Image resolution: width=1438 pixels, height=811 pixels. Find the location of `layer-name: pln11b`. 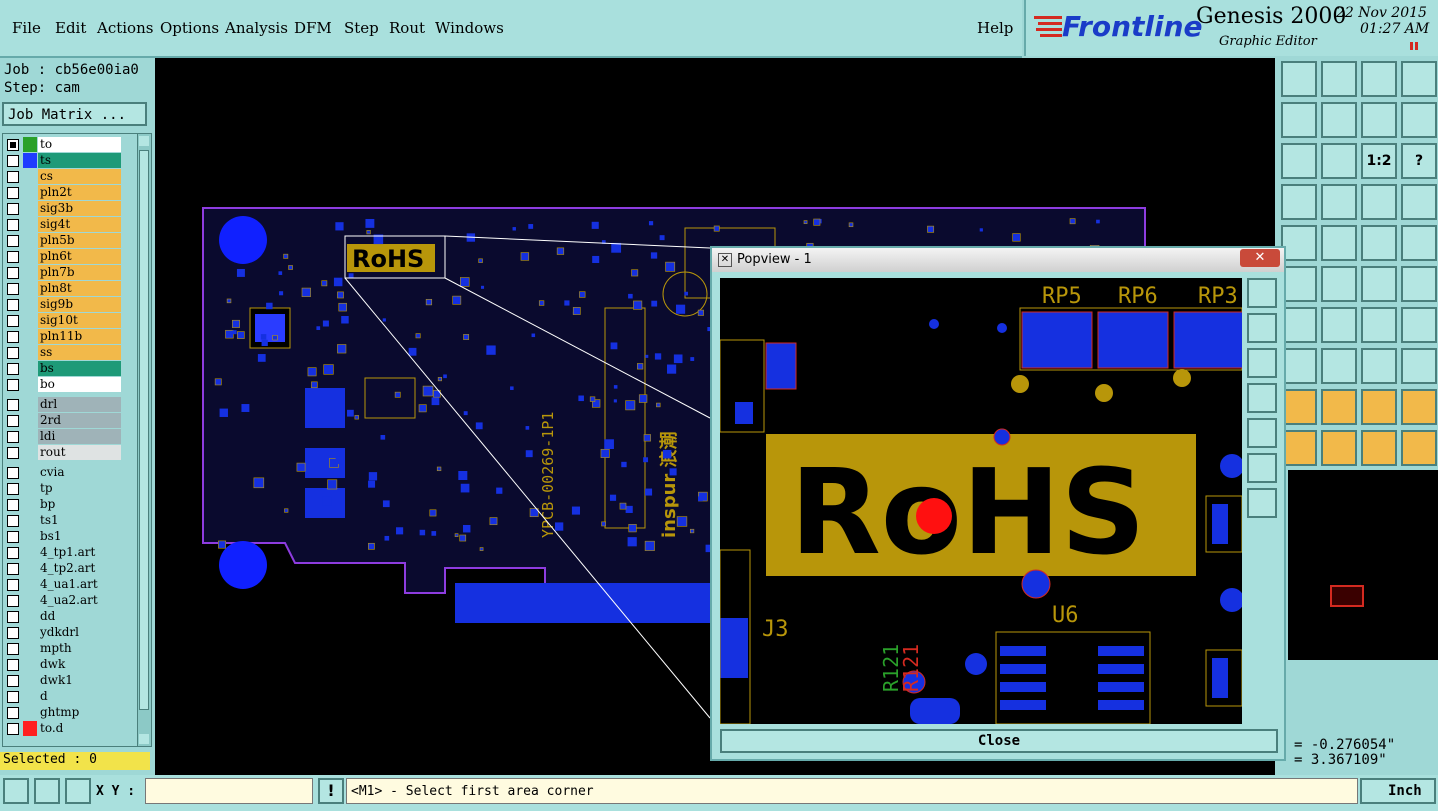

layer-name: pln11b is located at coordinates (79, 336).